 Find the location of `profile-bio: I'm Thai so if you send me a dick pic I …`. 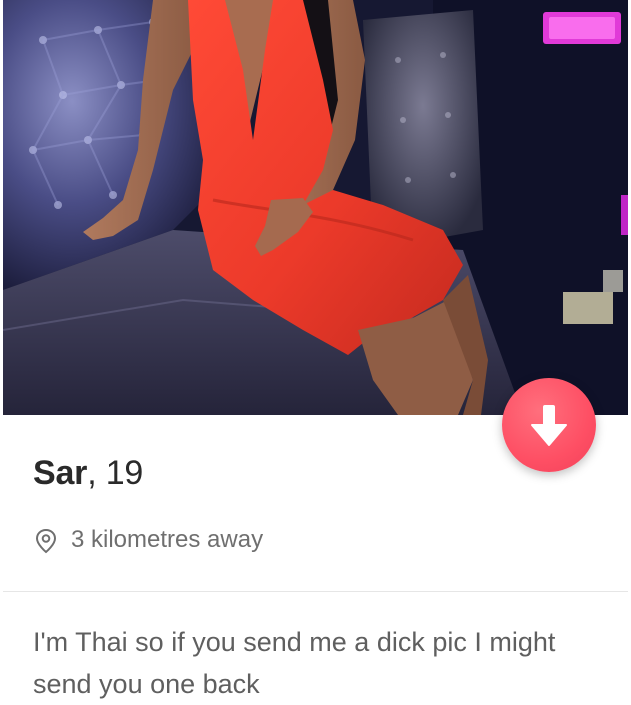

profile-bio: I'm Thai so if you send me a dick pic I … is located at coordinates (294, 663).